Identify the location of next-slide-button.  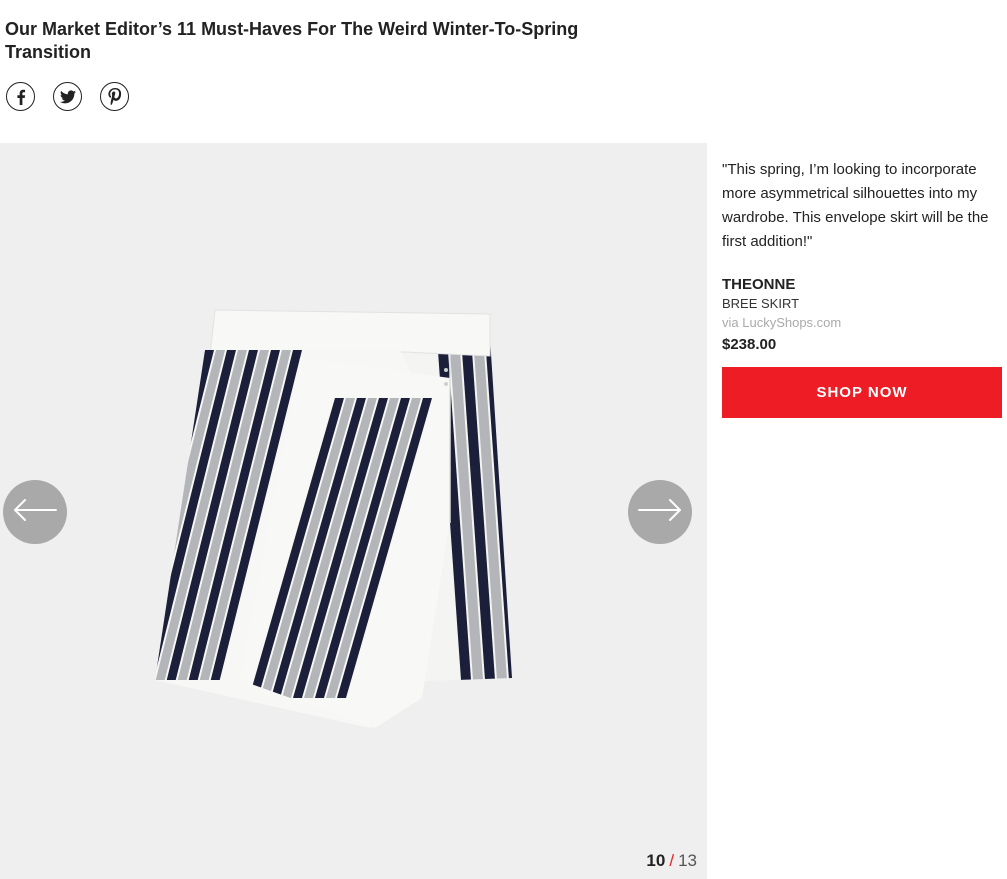
(660, 512).